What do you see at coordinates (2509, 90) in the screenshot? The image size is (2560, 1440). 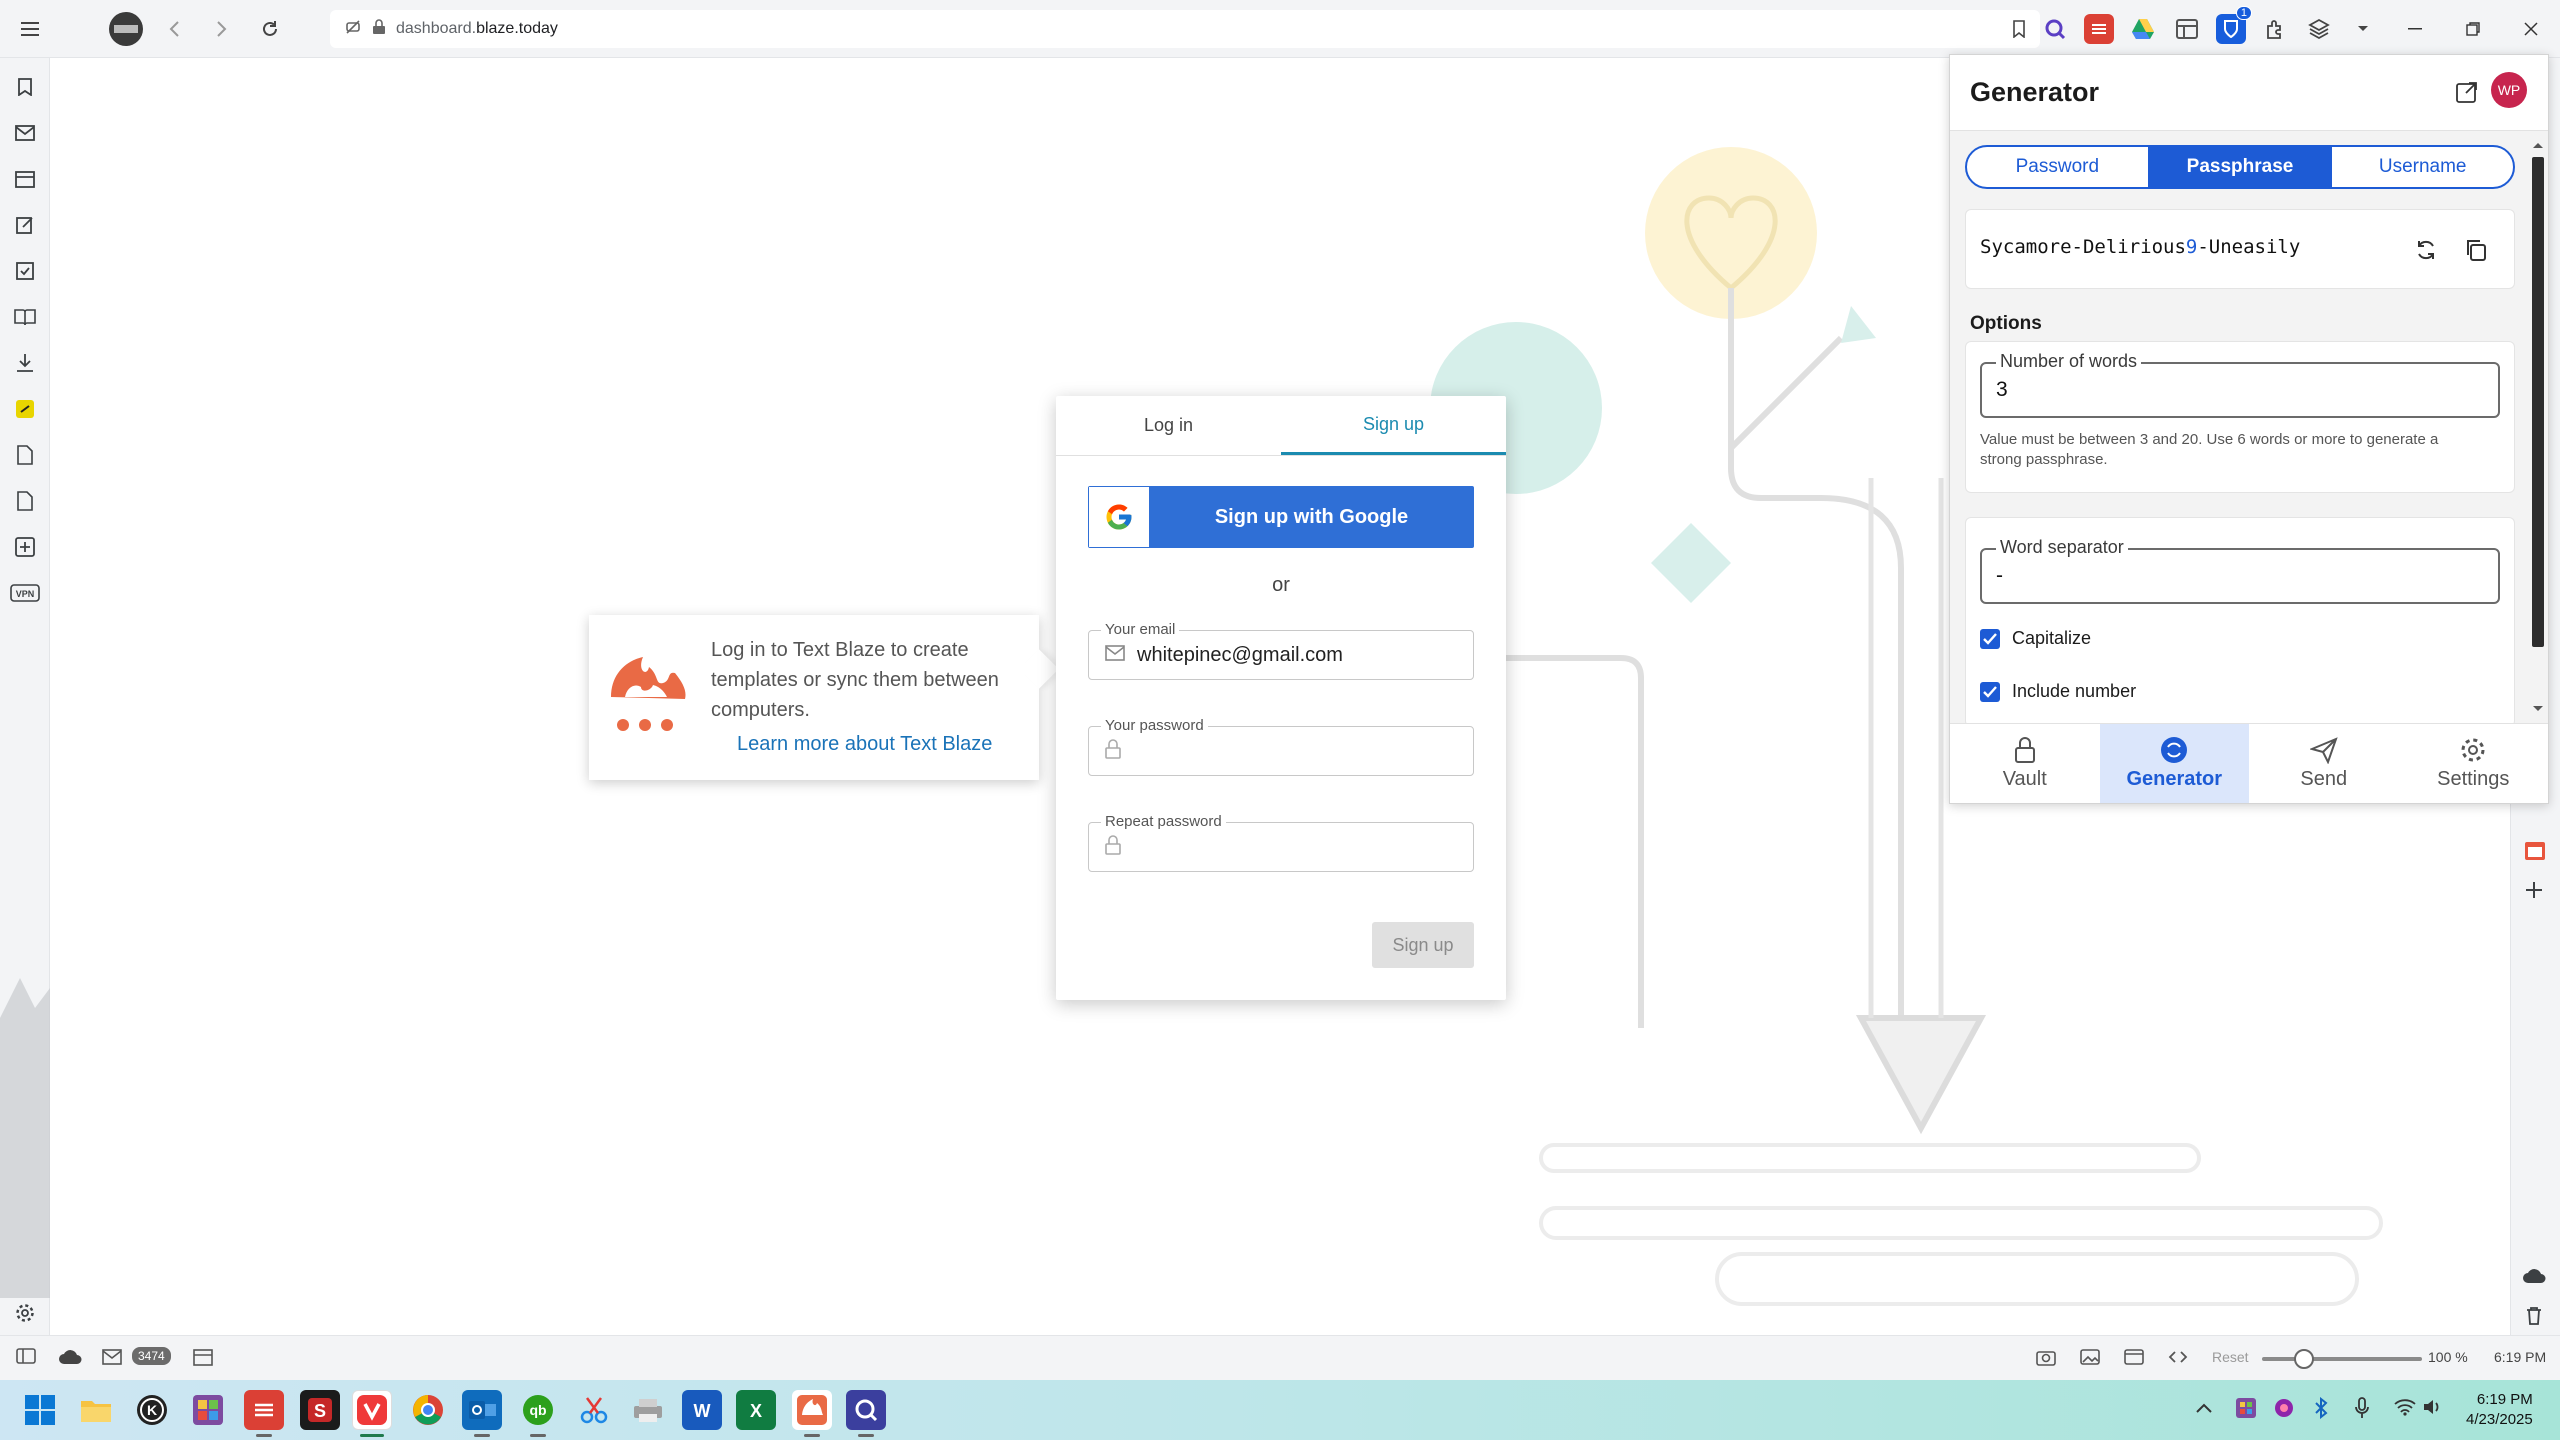 I see `account-avatar: WP` at bounding box center [2509, 90].